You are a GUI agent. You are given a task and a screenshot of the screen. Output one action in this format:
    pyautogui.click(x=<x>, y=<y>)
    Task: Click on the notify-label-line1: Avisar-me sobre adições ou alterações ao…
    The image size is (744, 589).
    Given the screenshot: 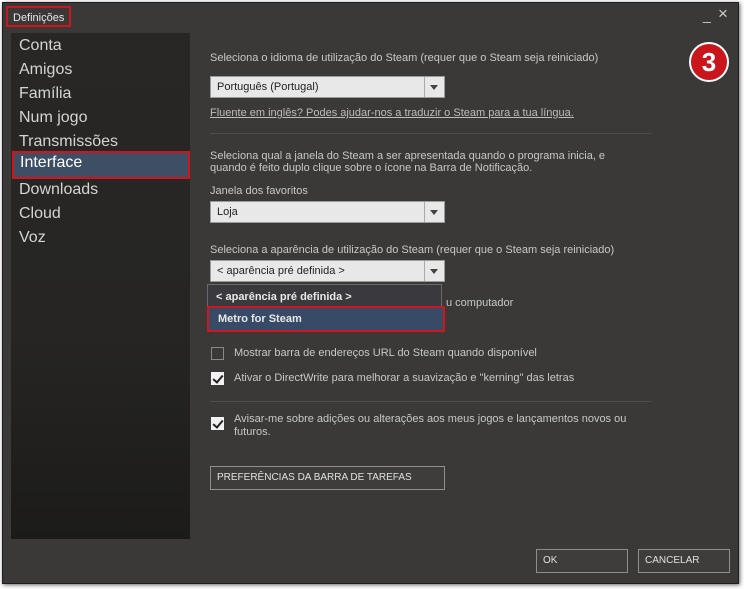 What is the action you would take?
    pyautogui.click(x=430, y=419)
    